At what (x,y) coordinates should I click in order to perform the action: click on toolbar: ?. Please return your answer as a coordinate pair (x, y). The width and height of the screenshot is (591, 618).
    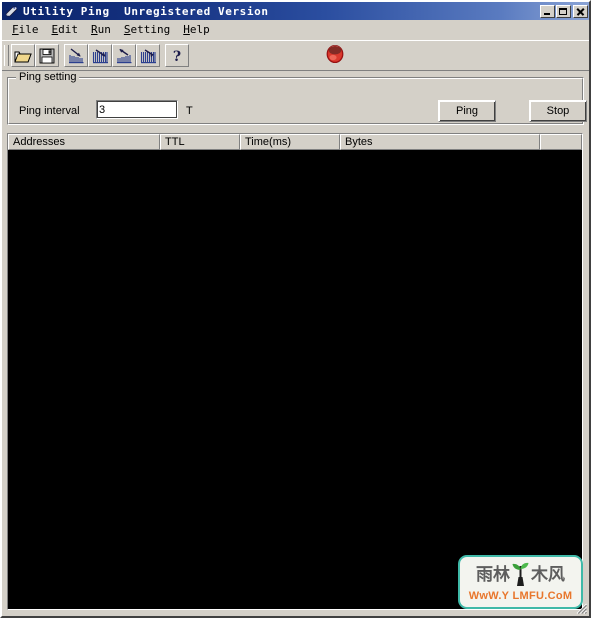
    Looking at the image, I should click on (295, 55).